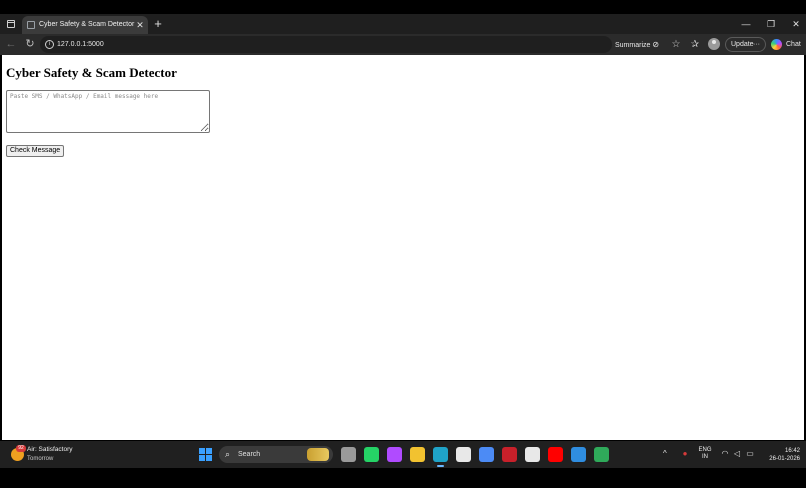 This screenshot has height=488, width=806. Describe the element at coordinates (394, 454) in the screenshot. I see `copilot-app-icon` at that location.